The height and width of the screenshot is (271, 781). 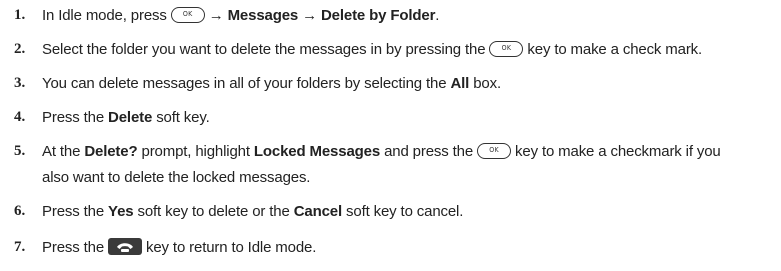 I want to click on step-text-part: key to return to Idle mode., so click(x=231, y=247).